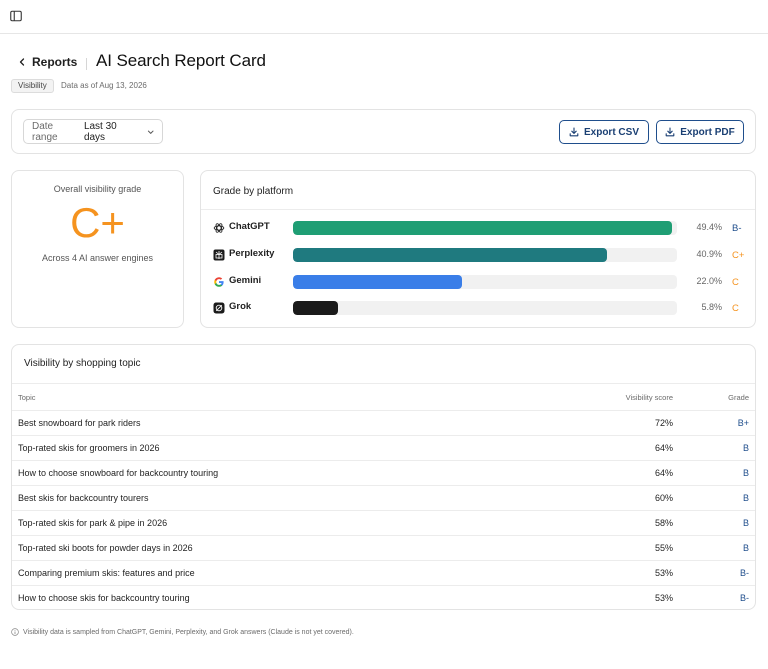  I want to click on top-bar, so click(384, 17).